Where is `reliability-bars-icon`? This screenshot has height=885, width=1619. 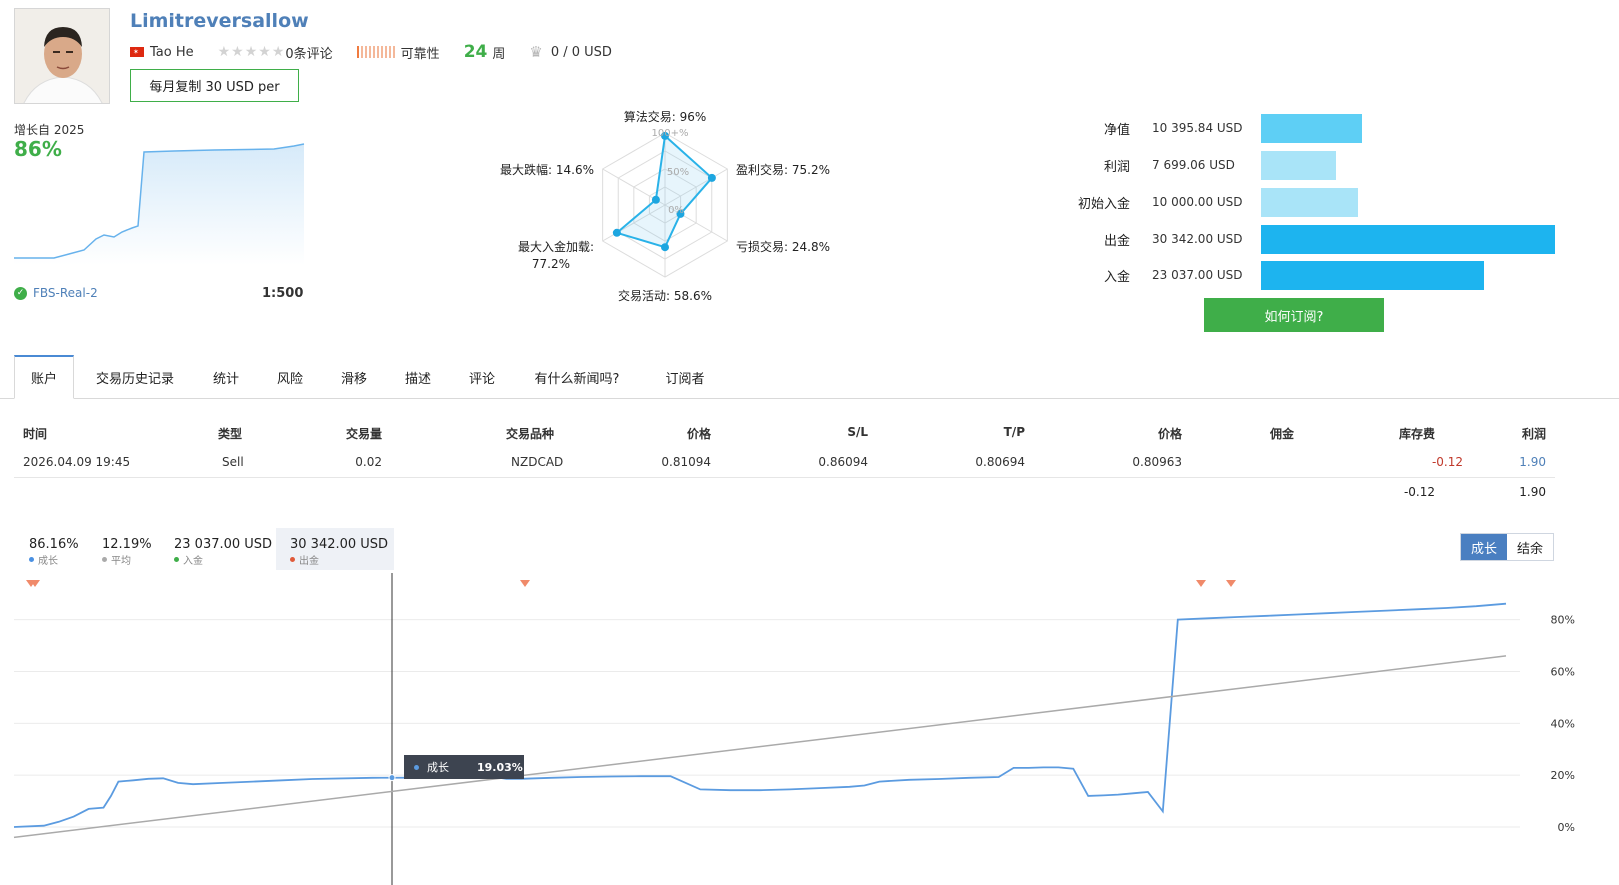
reliability-bars-icon is located at coordinates (375, 52).